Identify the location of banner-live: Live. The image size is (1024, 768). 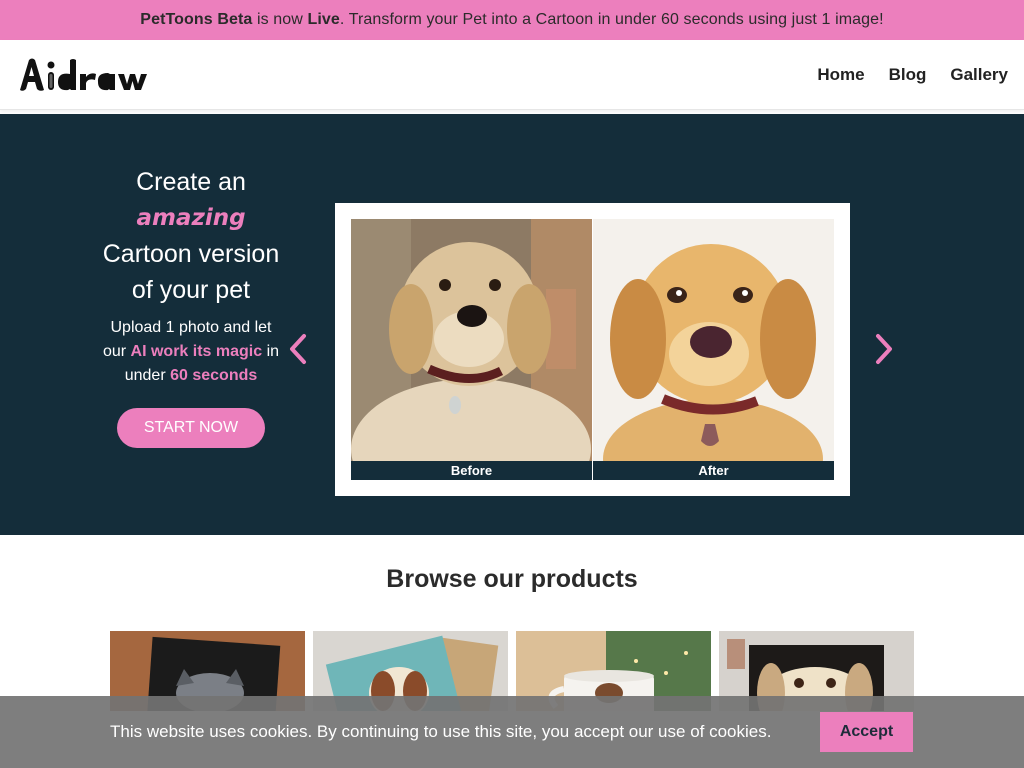
(323, 19).